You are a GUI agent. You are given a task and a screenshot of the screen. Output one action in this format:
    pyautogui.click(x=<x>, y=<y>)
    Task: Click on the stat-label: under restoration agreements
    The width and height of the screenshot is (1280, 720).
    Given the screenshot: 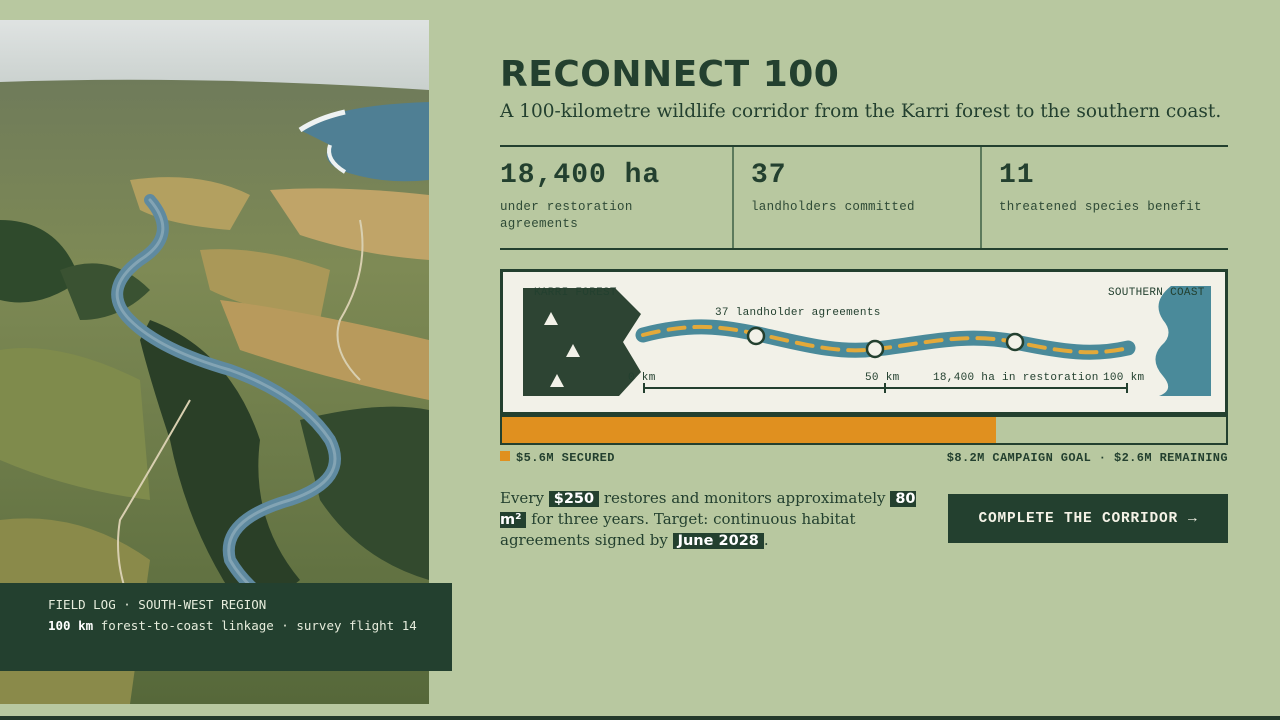 What is the action you would take?
    pyautogui.click(x=566, y=215)
    